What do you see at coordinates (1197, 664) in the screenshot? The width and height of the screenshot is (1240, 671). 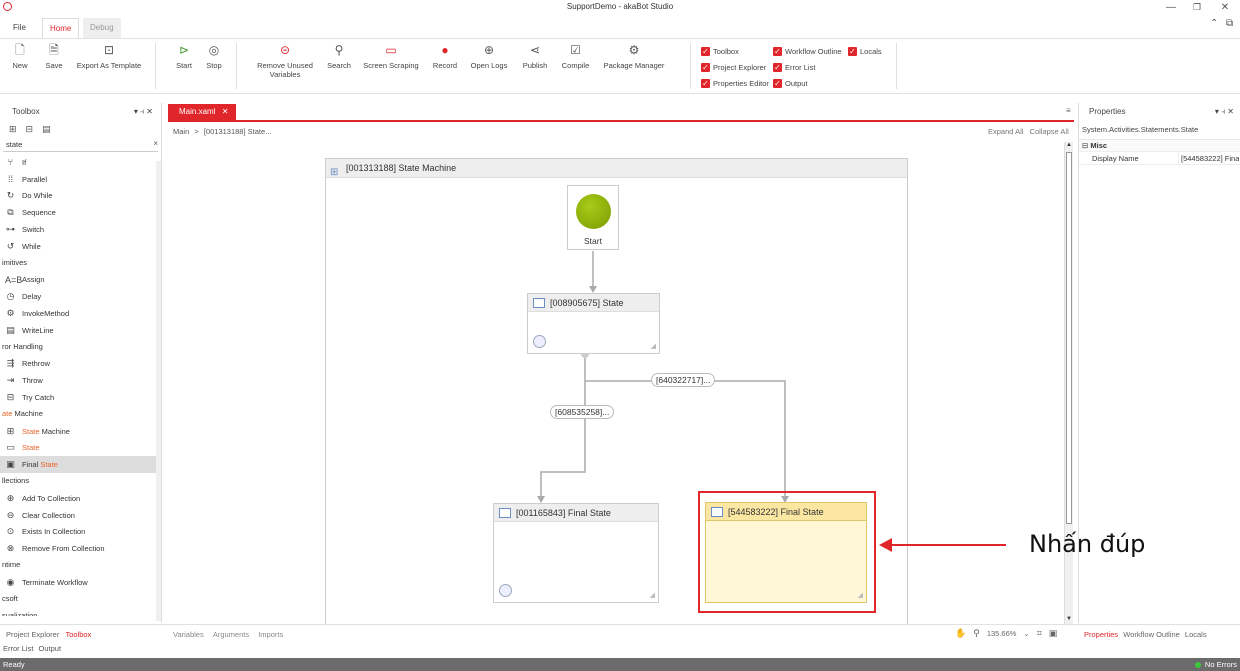 I see `status-ok-icon` at bounding box center [1197, 664].